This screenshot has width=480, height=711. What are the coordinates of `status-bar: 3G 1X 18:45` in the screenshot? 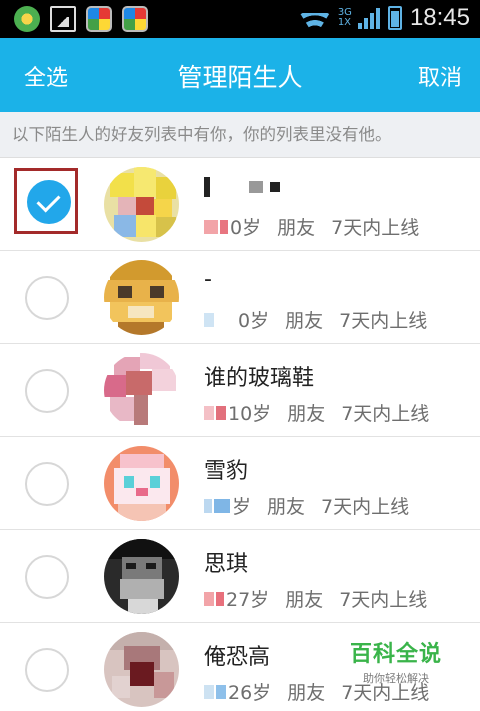 It's located at (240, 19).